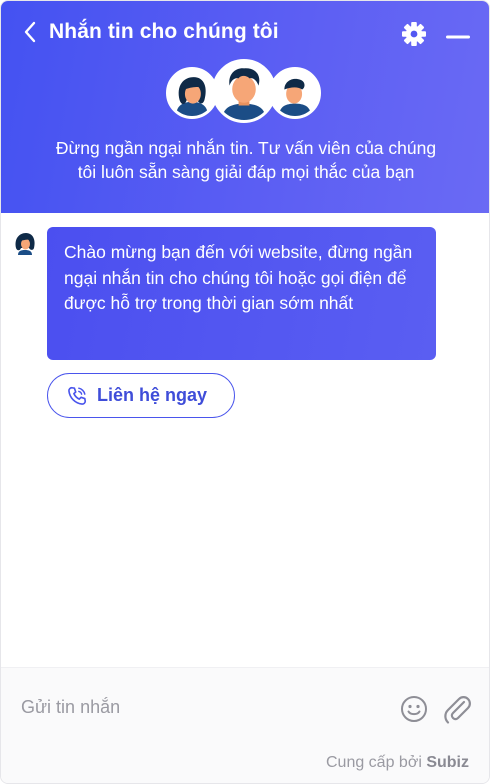  I want to click on gear-icon, so click(414, 34).